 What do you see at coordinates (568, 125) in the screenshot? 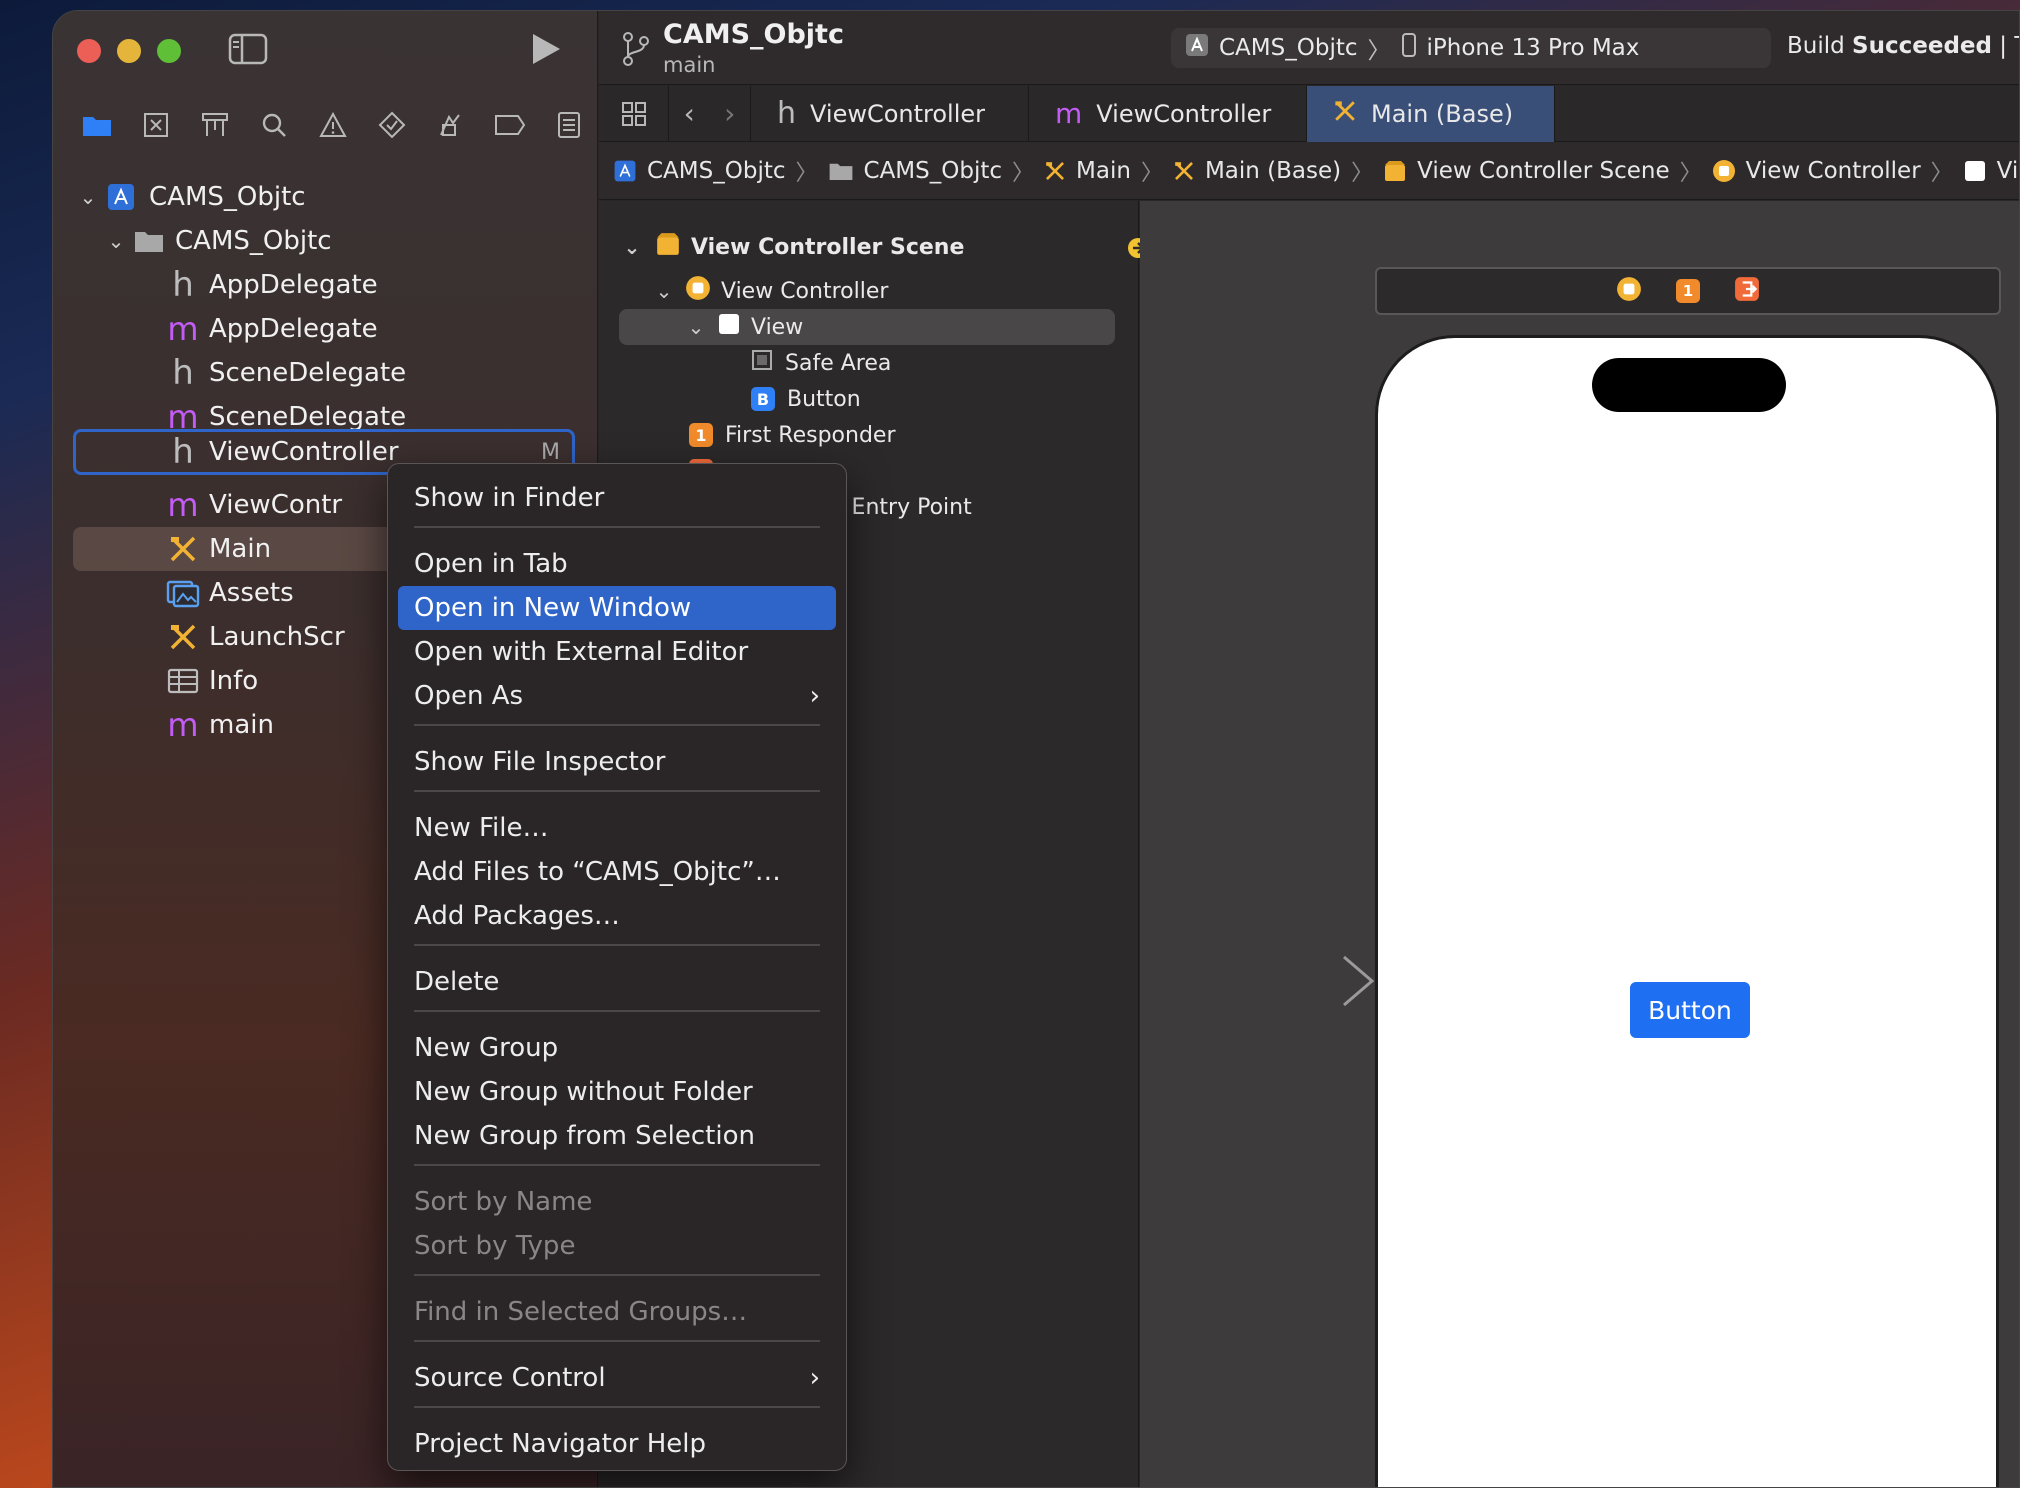
I see `report-navigator-icon` at bounding box center [568, 125].